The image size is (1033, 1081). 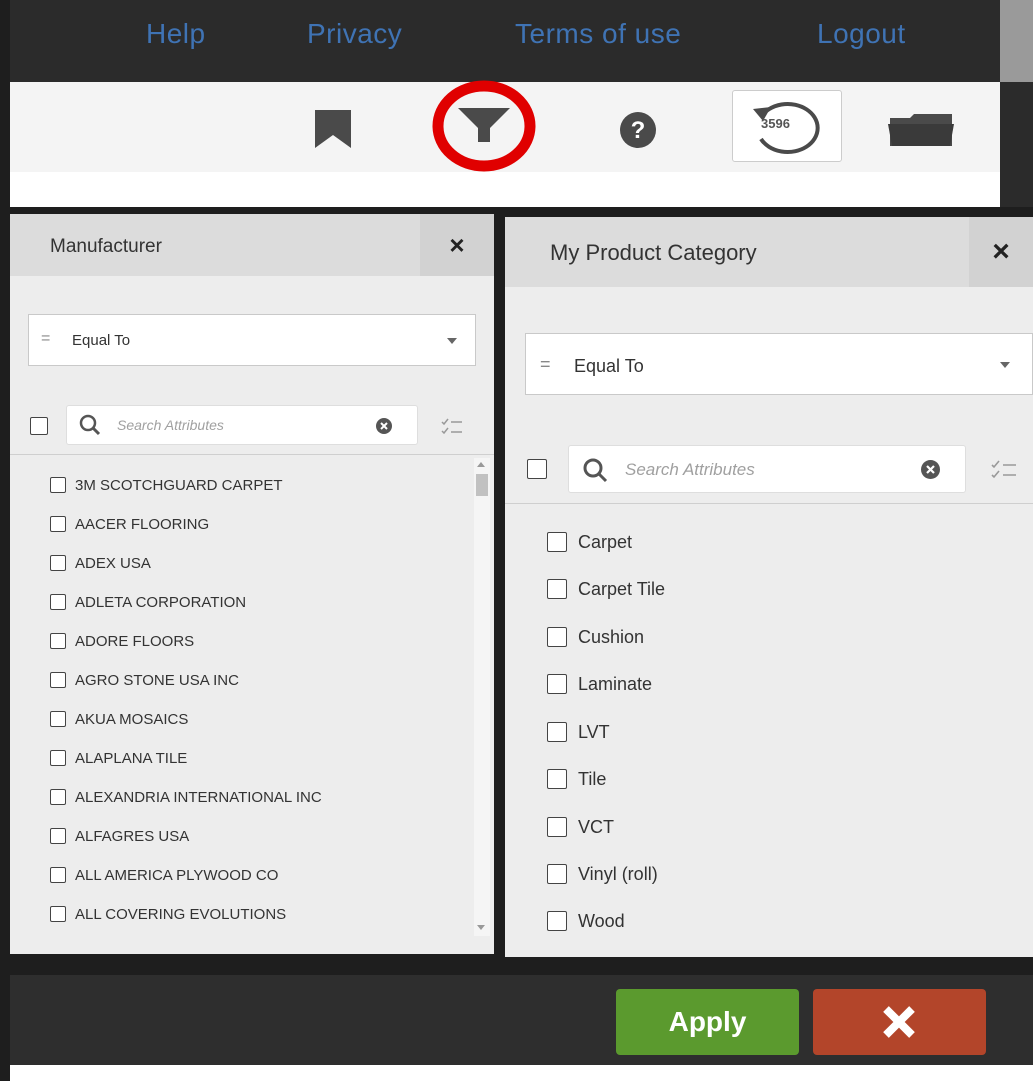 I want to click on help-icon: ?, so click(x=638, y=130).